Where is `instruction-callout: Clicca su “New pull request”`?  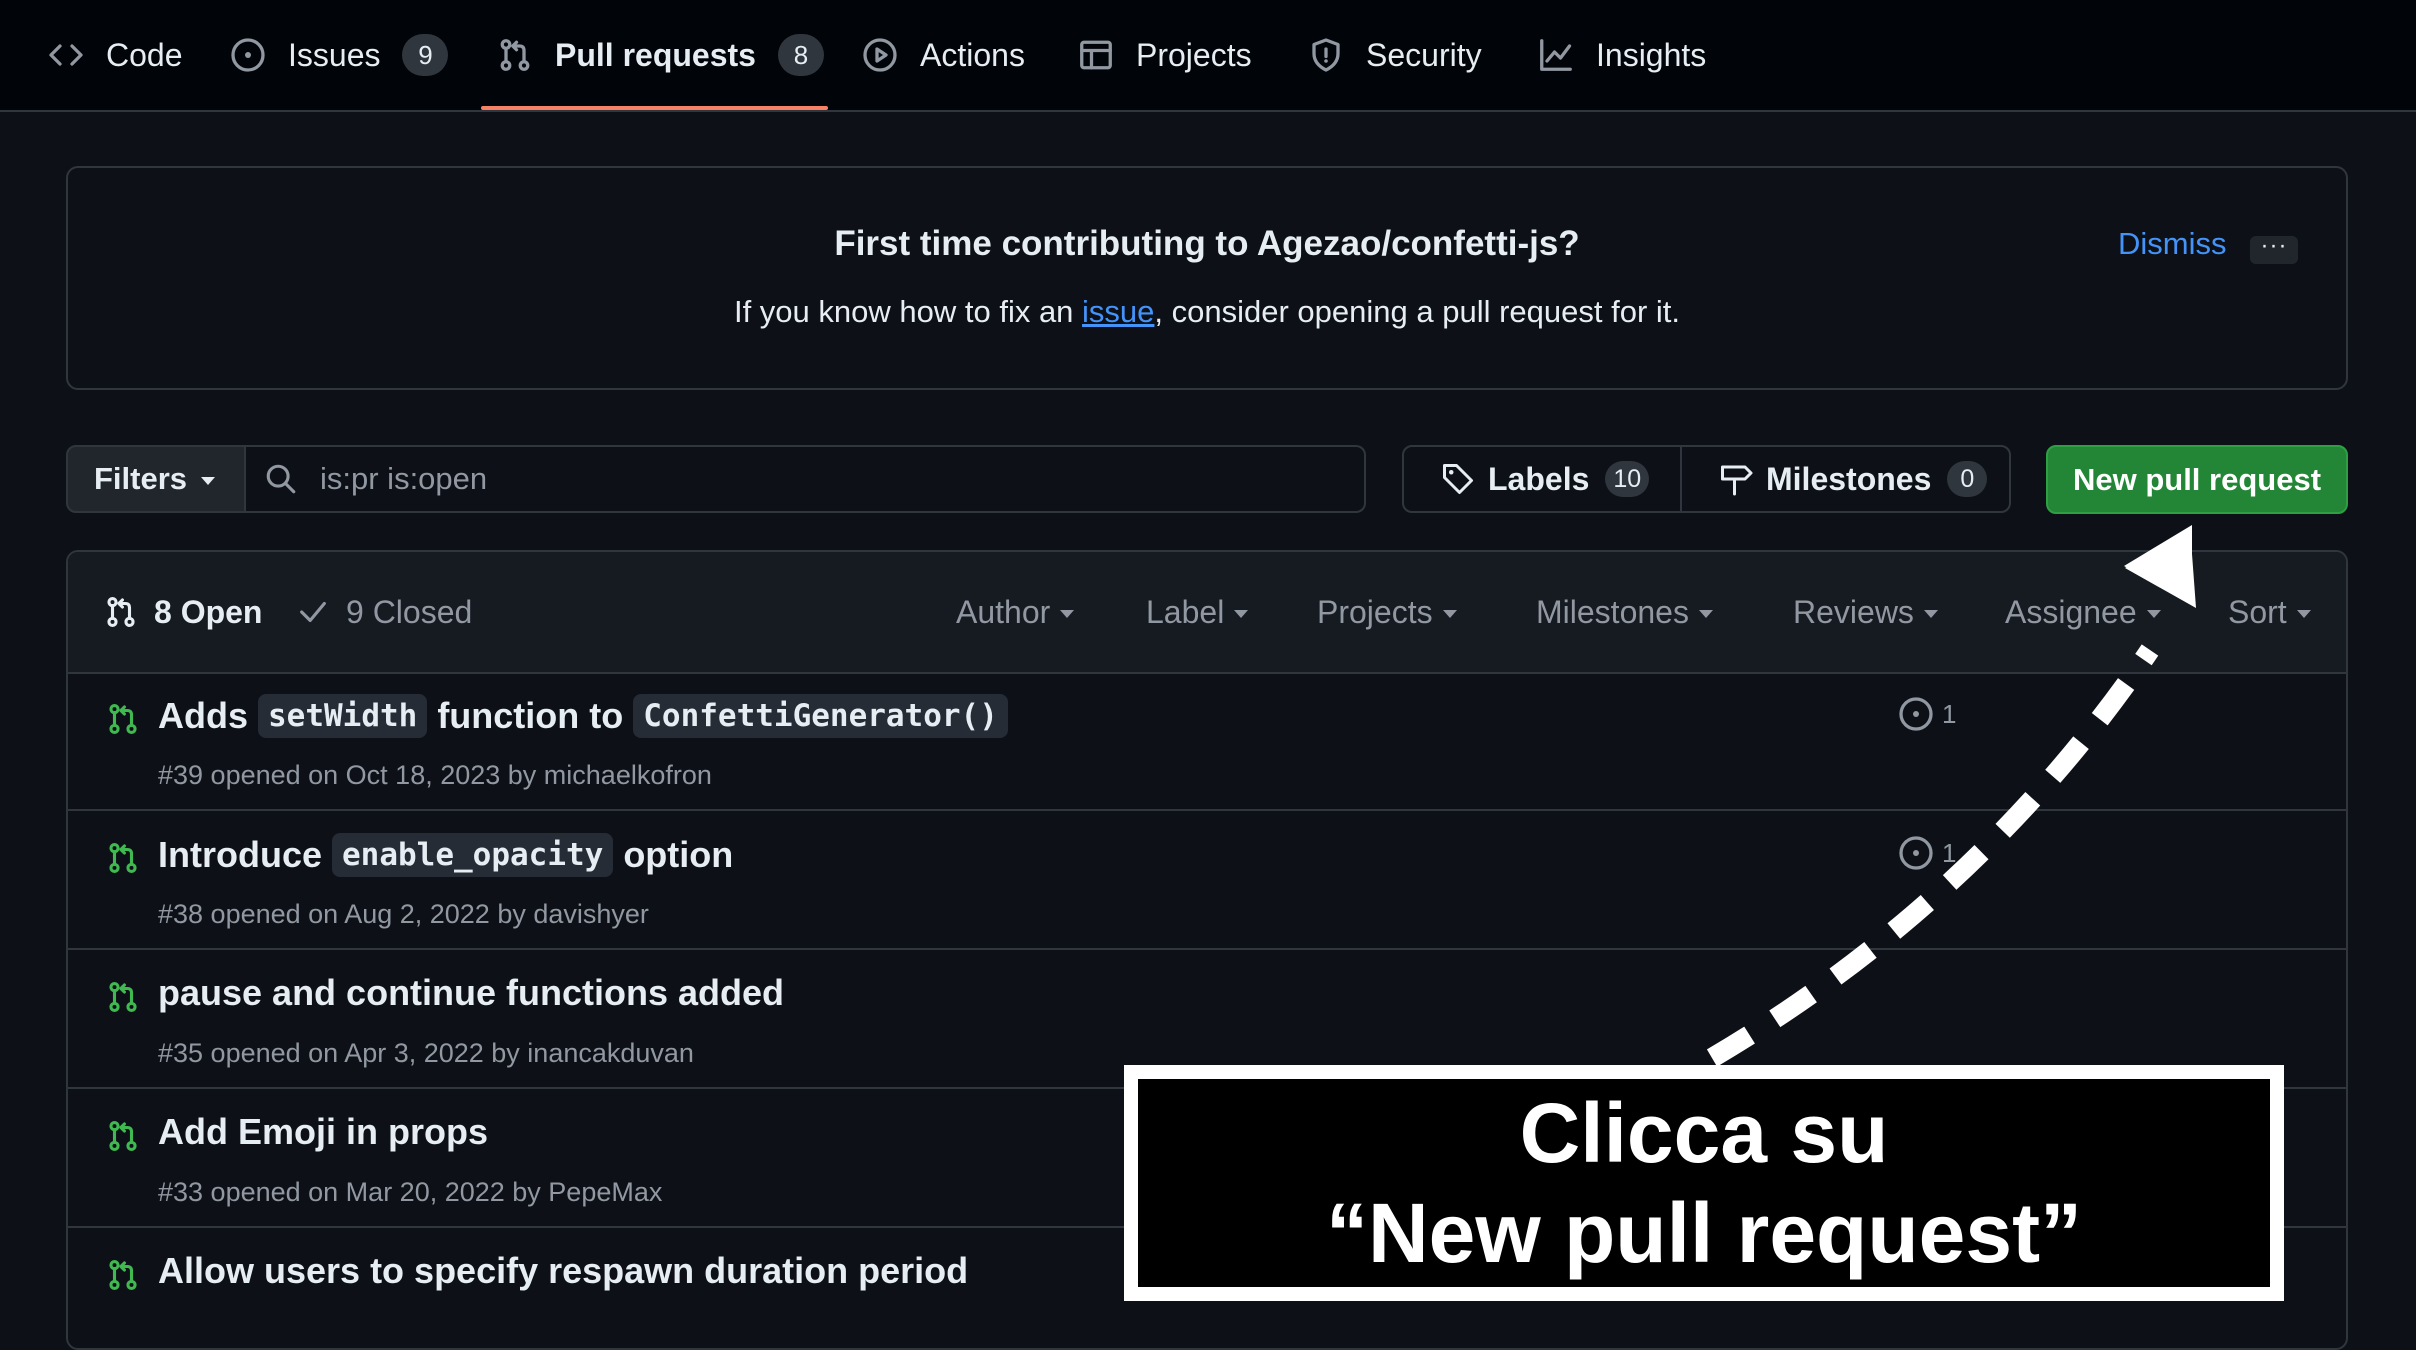
instruction-callout: Clicca su “New pull request” is located at coordinates (1704, 1183).